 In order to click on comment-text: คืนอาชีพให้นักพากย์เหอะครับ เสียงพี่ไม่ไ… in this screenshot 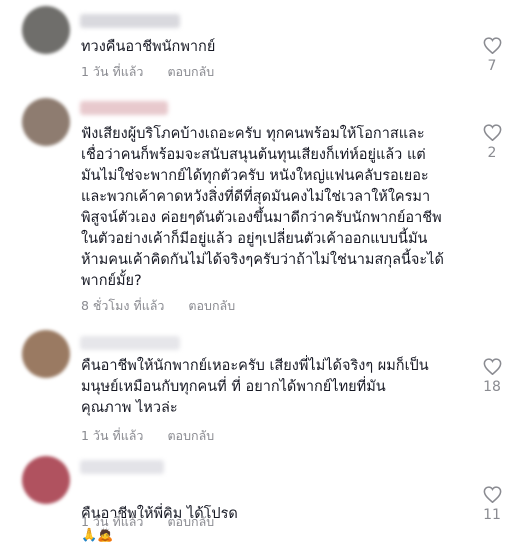, I will do `click(255, 387)`.